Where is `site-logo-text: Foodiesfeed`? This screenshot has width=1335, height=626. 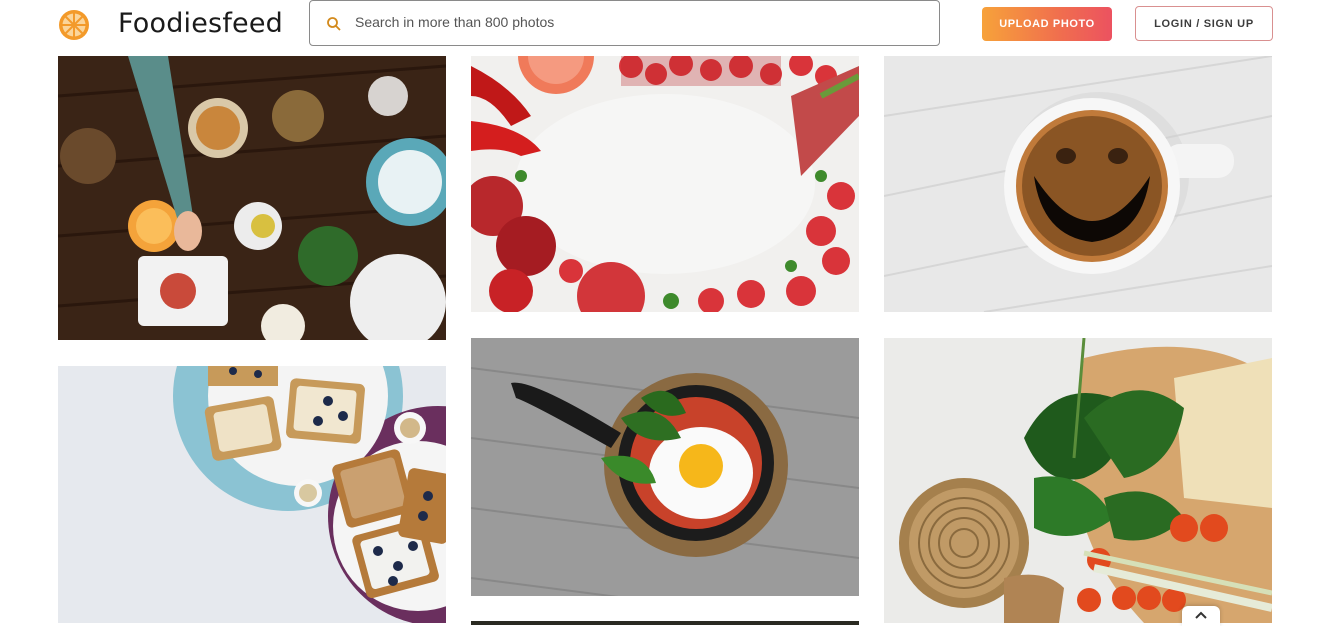 site-logo-text: Foodiesfeed is located at coordinates (200, 23).